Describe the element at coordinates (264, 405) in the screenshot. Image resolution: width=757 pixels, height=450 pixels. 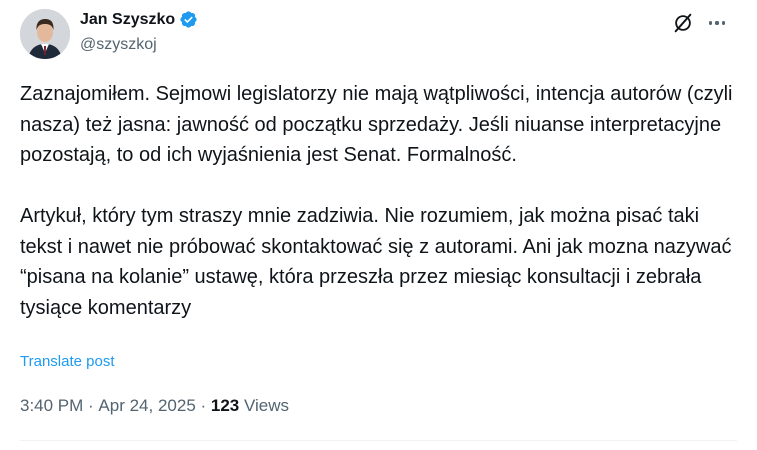
I see `views-label: Views` at that location.